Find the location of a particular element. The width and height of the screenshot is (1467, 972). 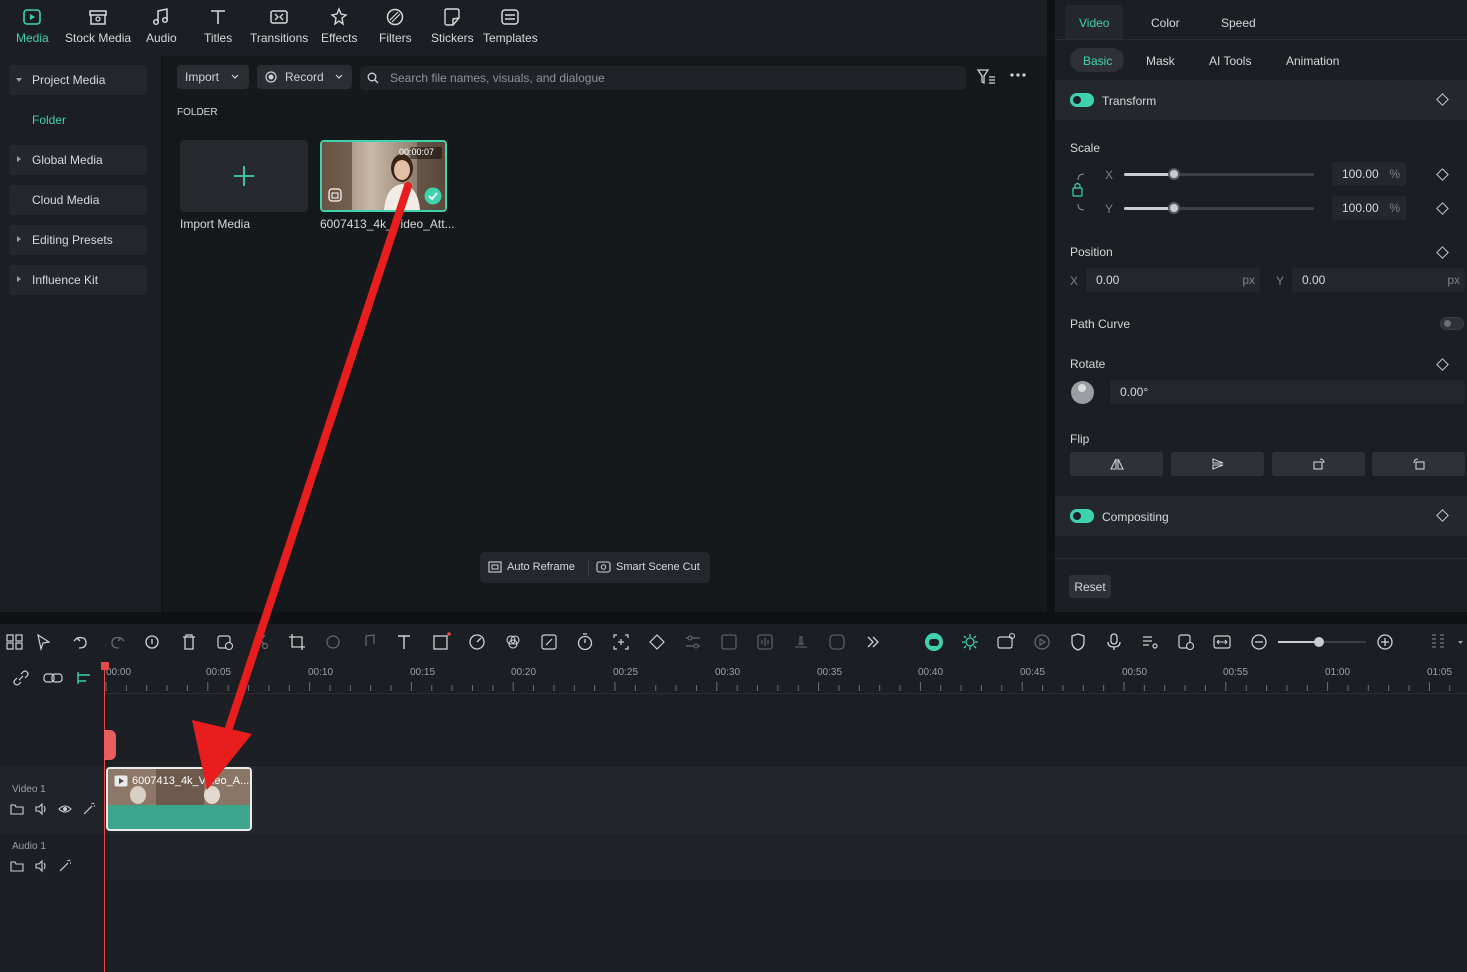

tab-templates: Templates is located at coordinates (510, 25).